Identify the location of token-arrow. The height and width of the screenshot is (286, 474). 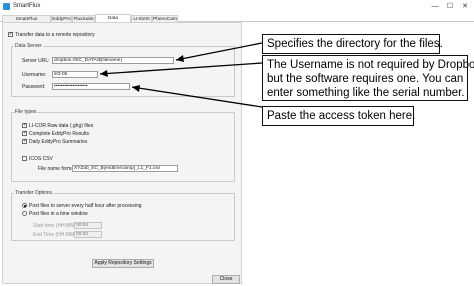
(197, 97).